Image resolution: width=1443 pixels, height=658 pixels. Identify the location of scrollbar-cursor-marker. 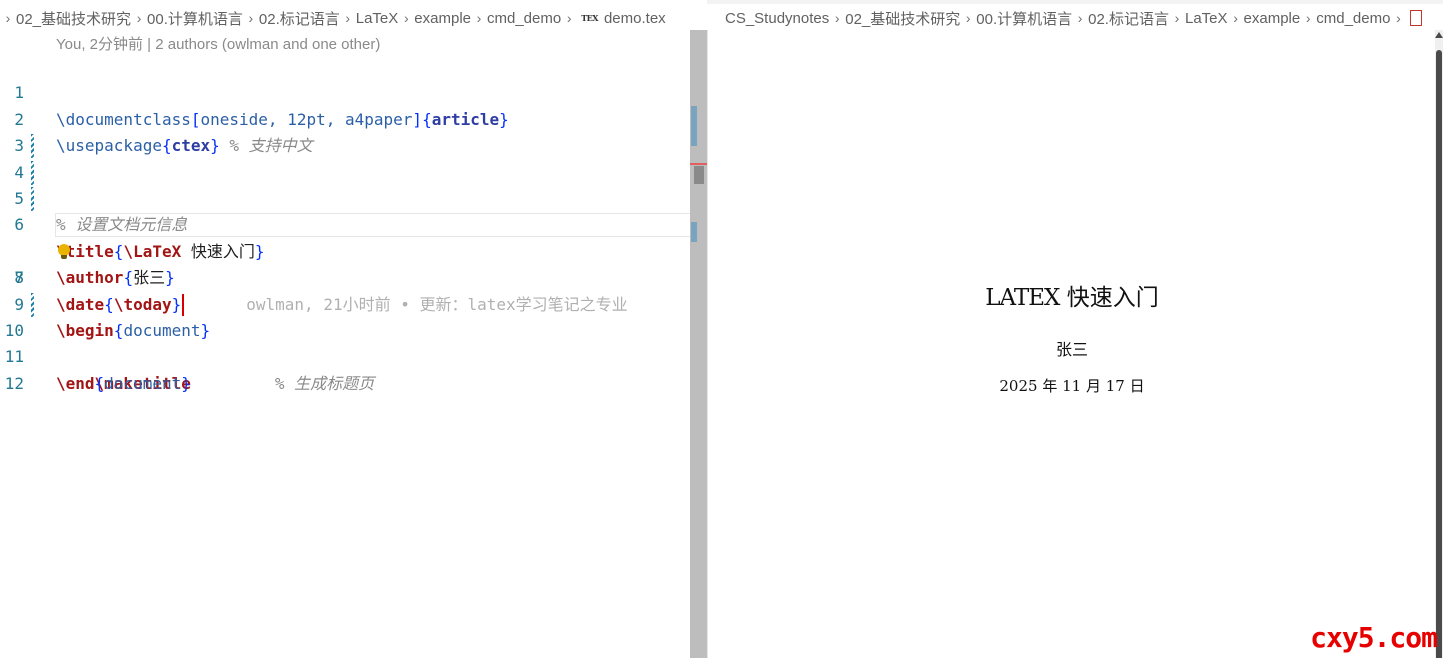
(698, 164).